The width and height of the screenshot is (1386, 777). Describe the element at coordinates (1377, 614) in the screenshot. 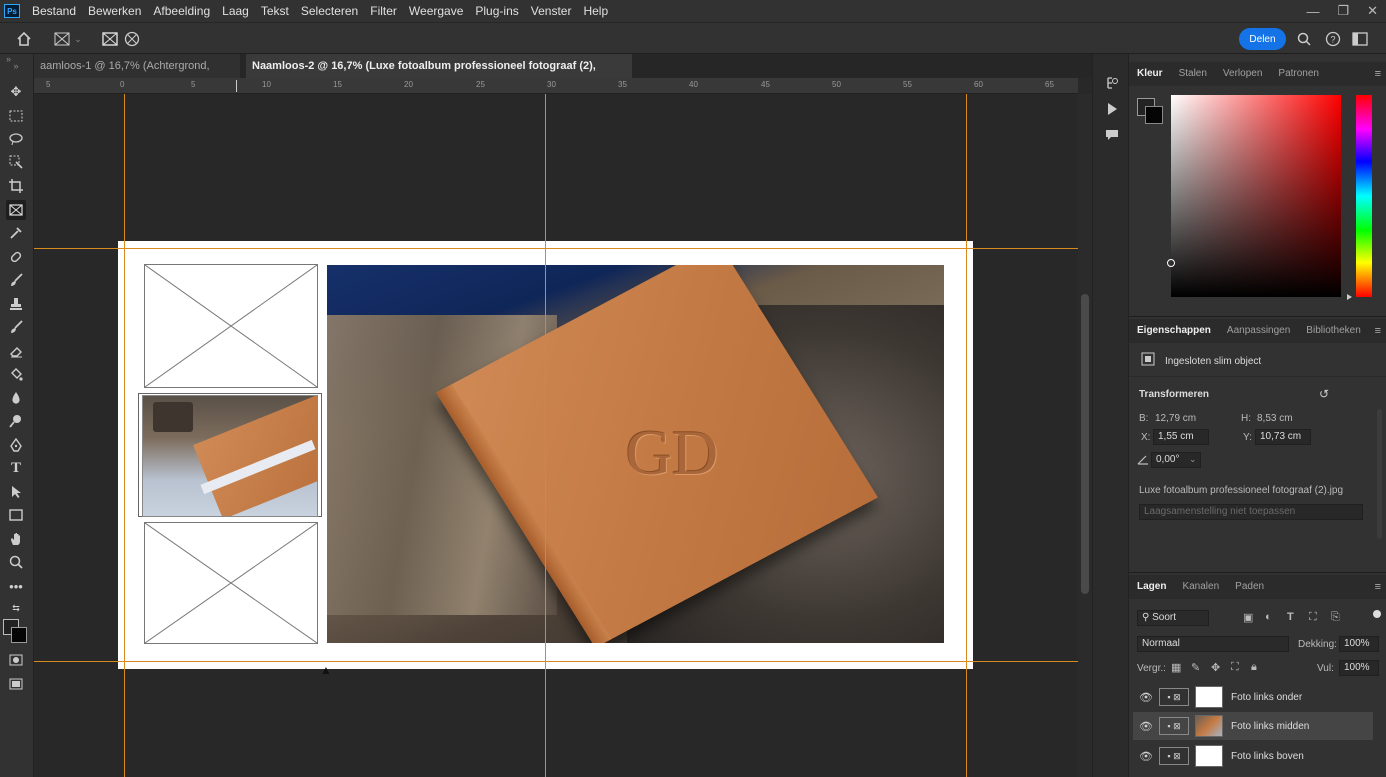

I see `filter-toggle` at that location.